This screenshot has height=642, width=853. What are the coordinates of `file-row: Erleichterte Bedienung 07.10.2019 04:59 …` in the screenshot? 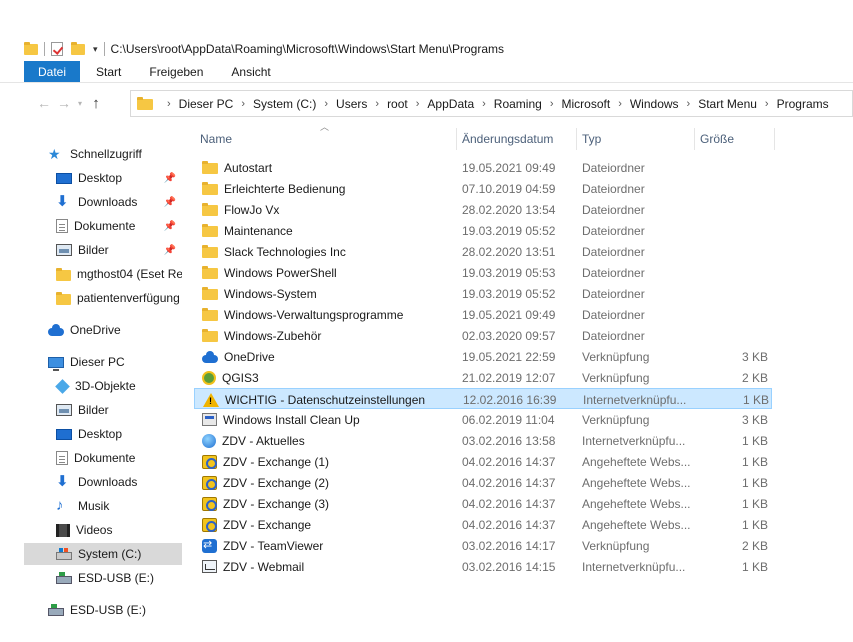 It's located at (483, 188).